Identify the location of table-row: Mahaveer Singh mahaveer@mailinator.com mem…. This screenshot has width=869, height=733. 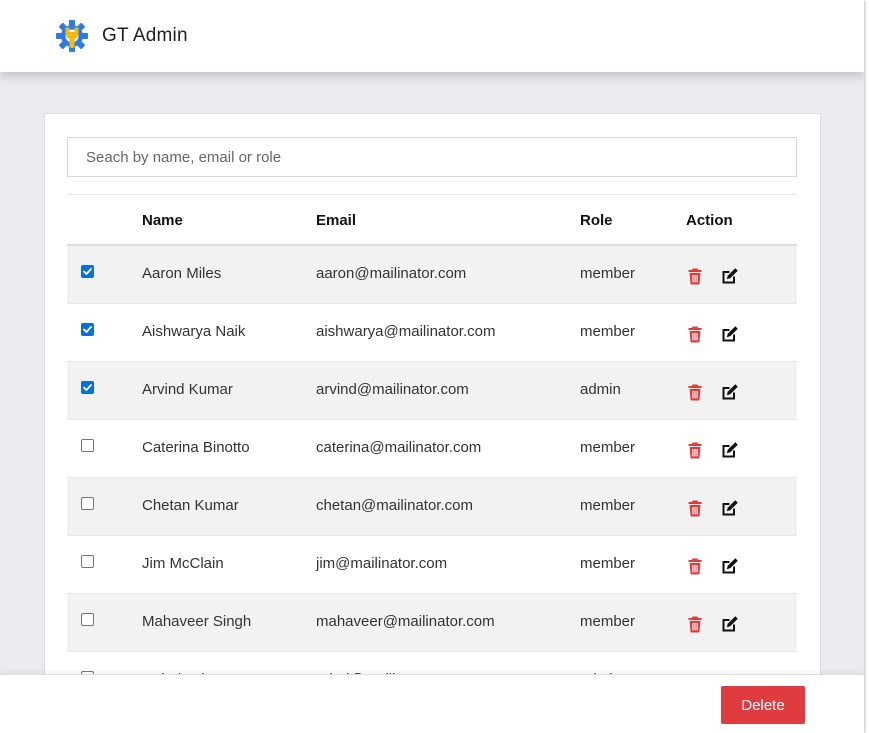
(432, 623).